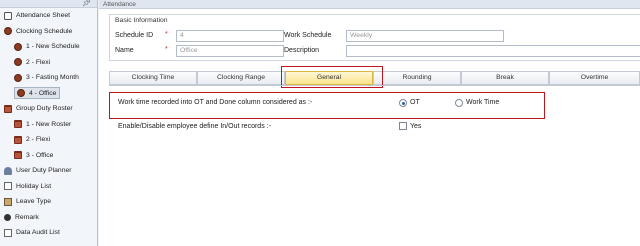 The image size is (640, 246). Describe the element at coordinates (34, 202) in the screenshot. I see `sidebar-item-label: Leave Type` at that location.